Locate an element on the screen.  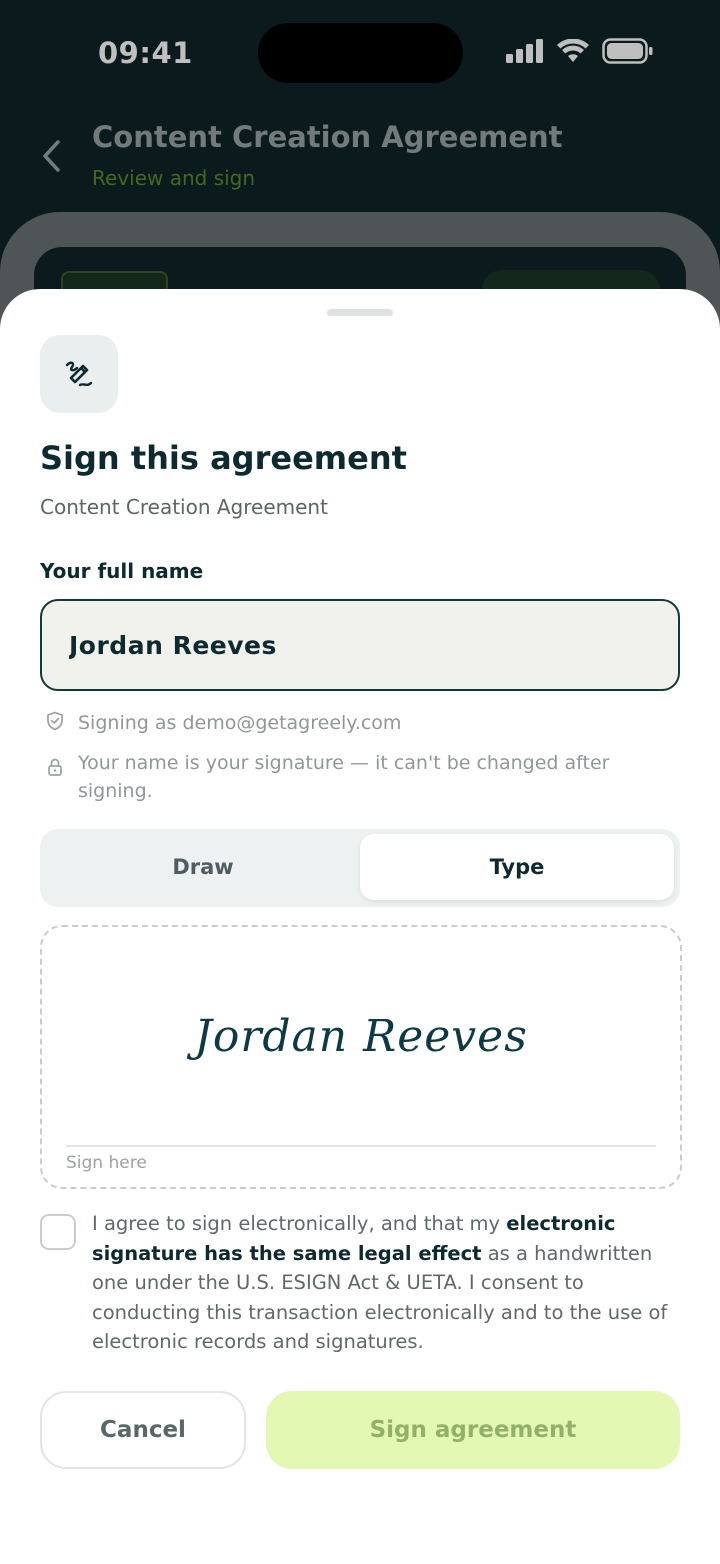
sheet-icon-badge is located at coordinates (79, 374).